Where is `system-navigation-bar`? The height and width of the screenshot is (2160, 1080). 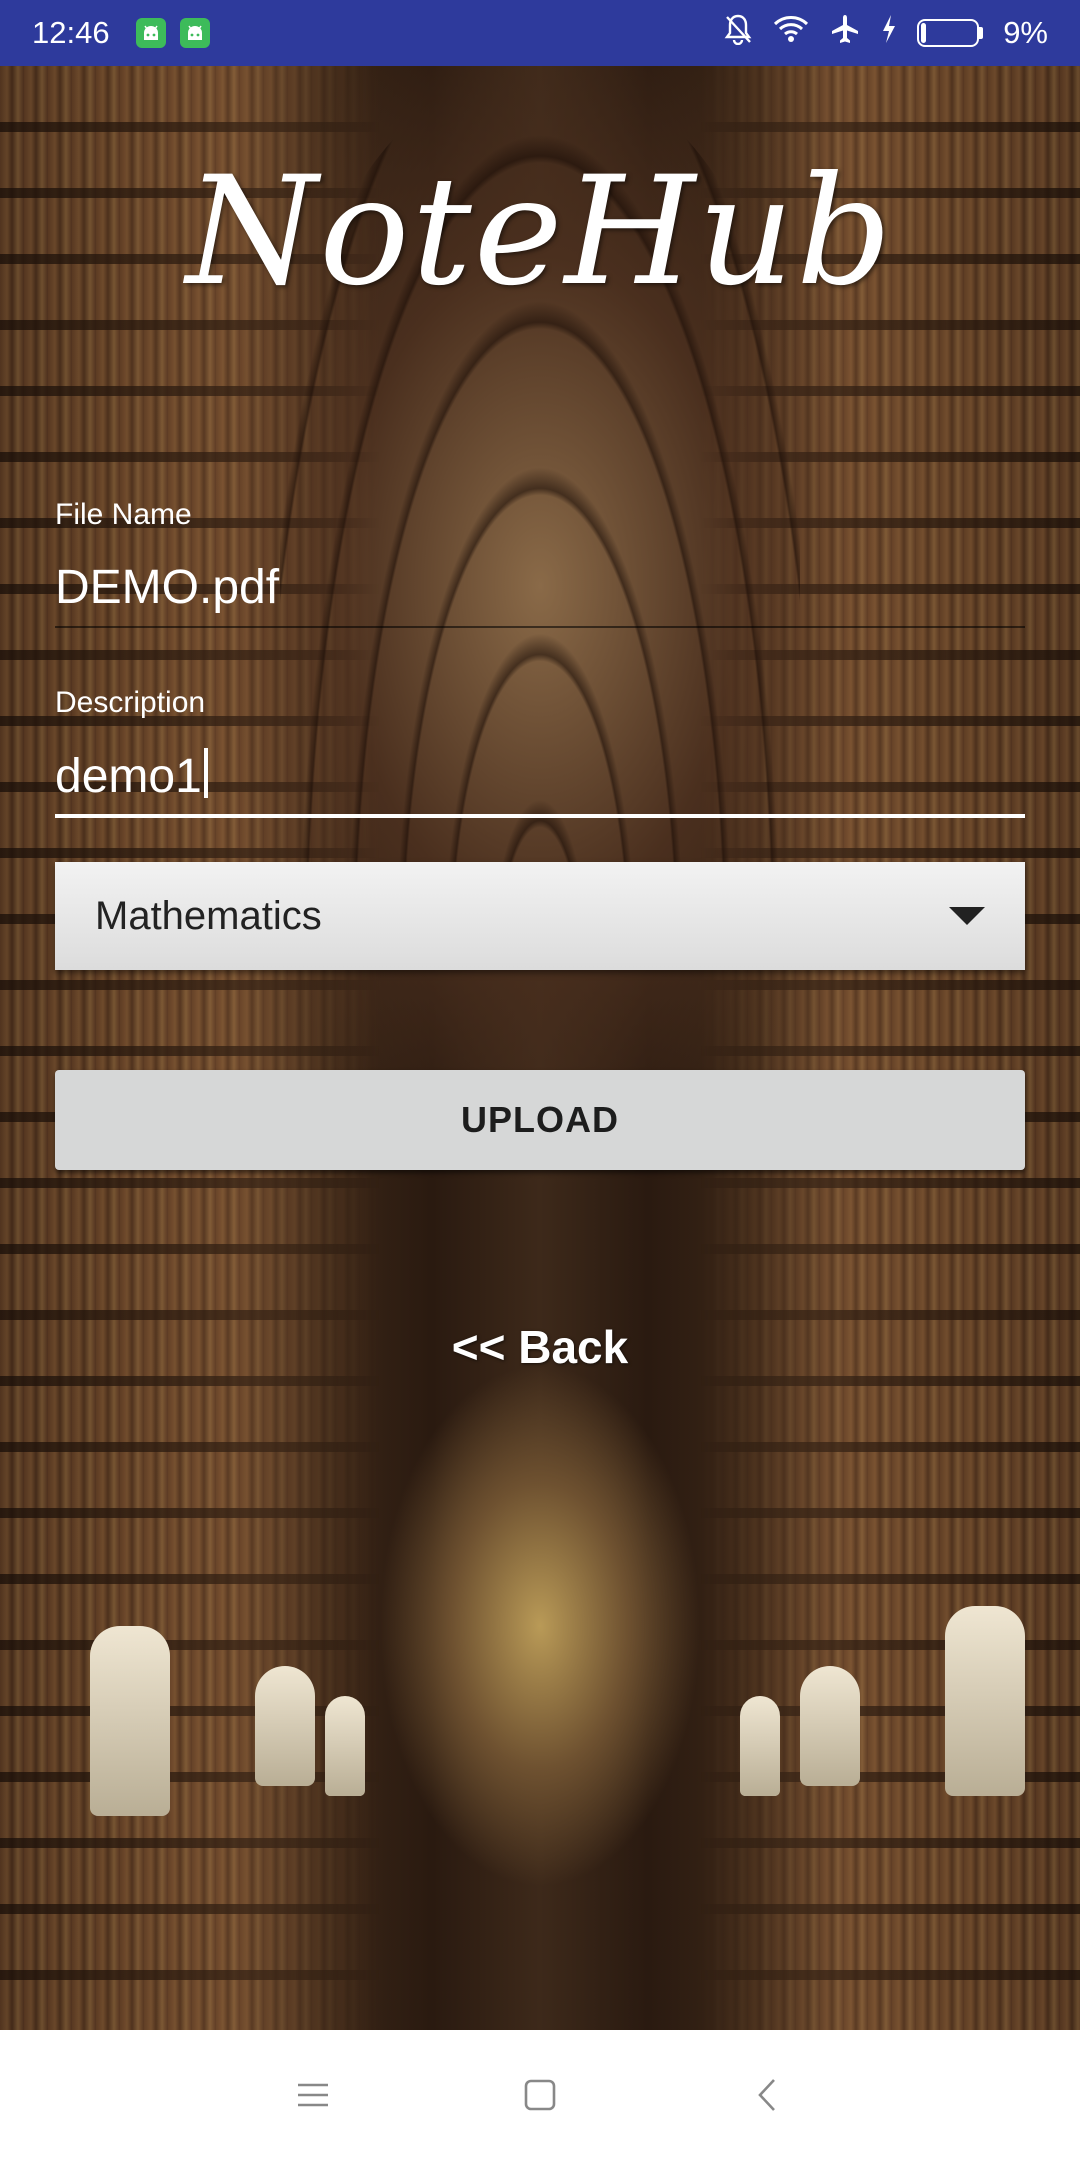 system-navigation-bar is located at coordinates (540, 2095).